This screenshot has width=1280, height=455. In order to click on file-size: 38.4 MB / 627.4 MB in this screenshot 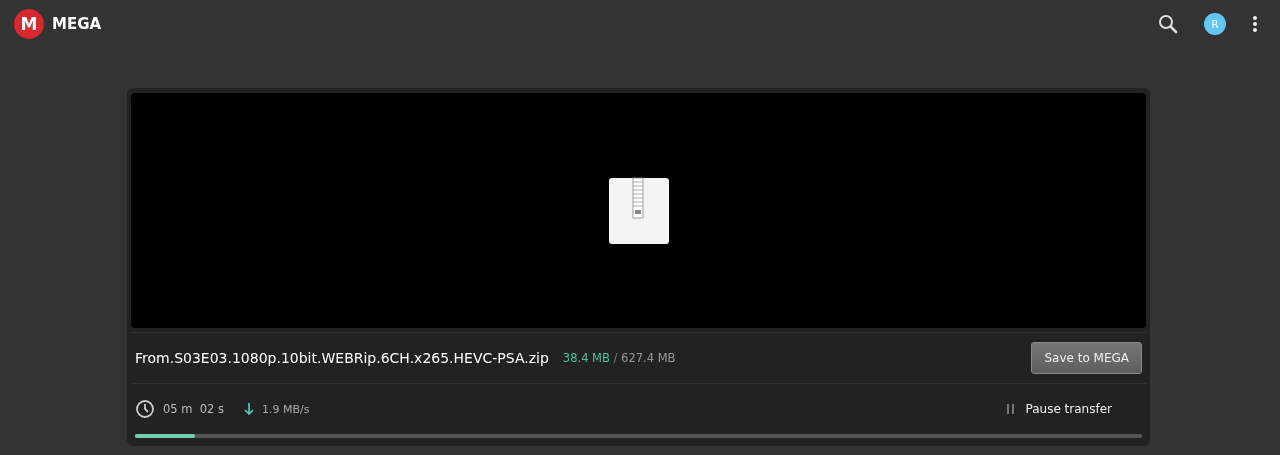, I will do `click(619, 358)`.